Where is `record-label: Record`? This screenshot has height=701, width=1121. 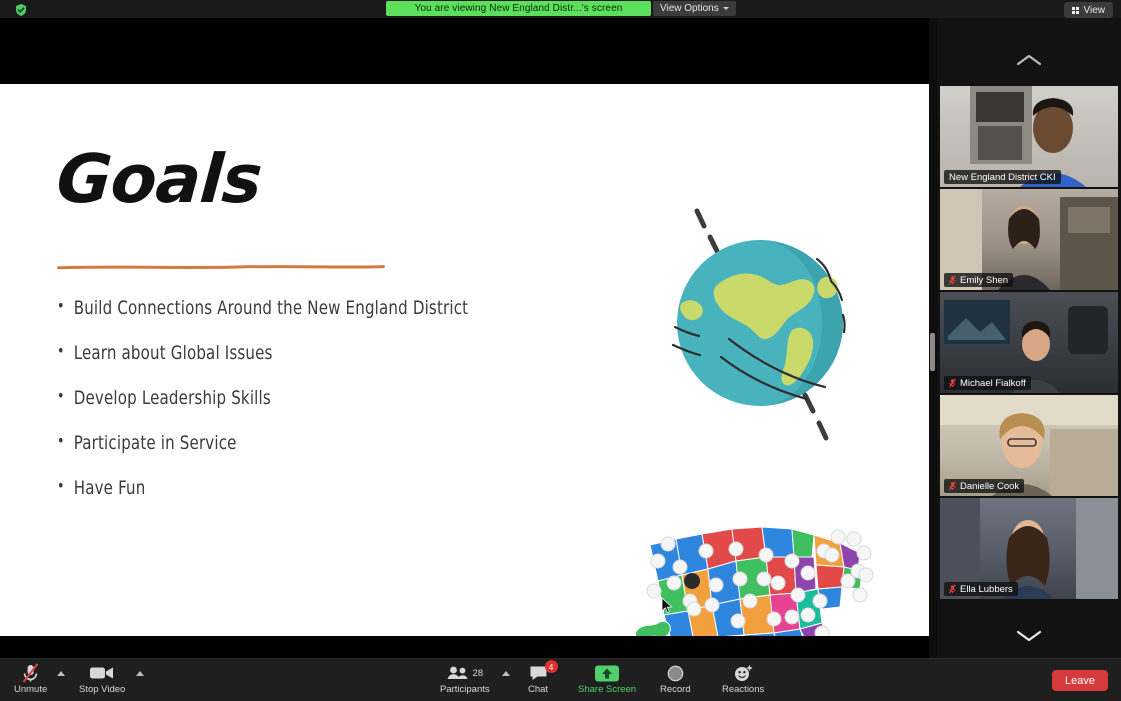 record-label: Record is located at coordinates (675, 689).